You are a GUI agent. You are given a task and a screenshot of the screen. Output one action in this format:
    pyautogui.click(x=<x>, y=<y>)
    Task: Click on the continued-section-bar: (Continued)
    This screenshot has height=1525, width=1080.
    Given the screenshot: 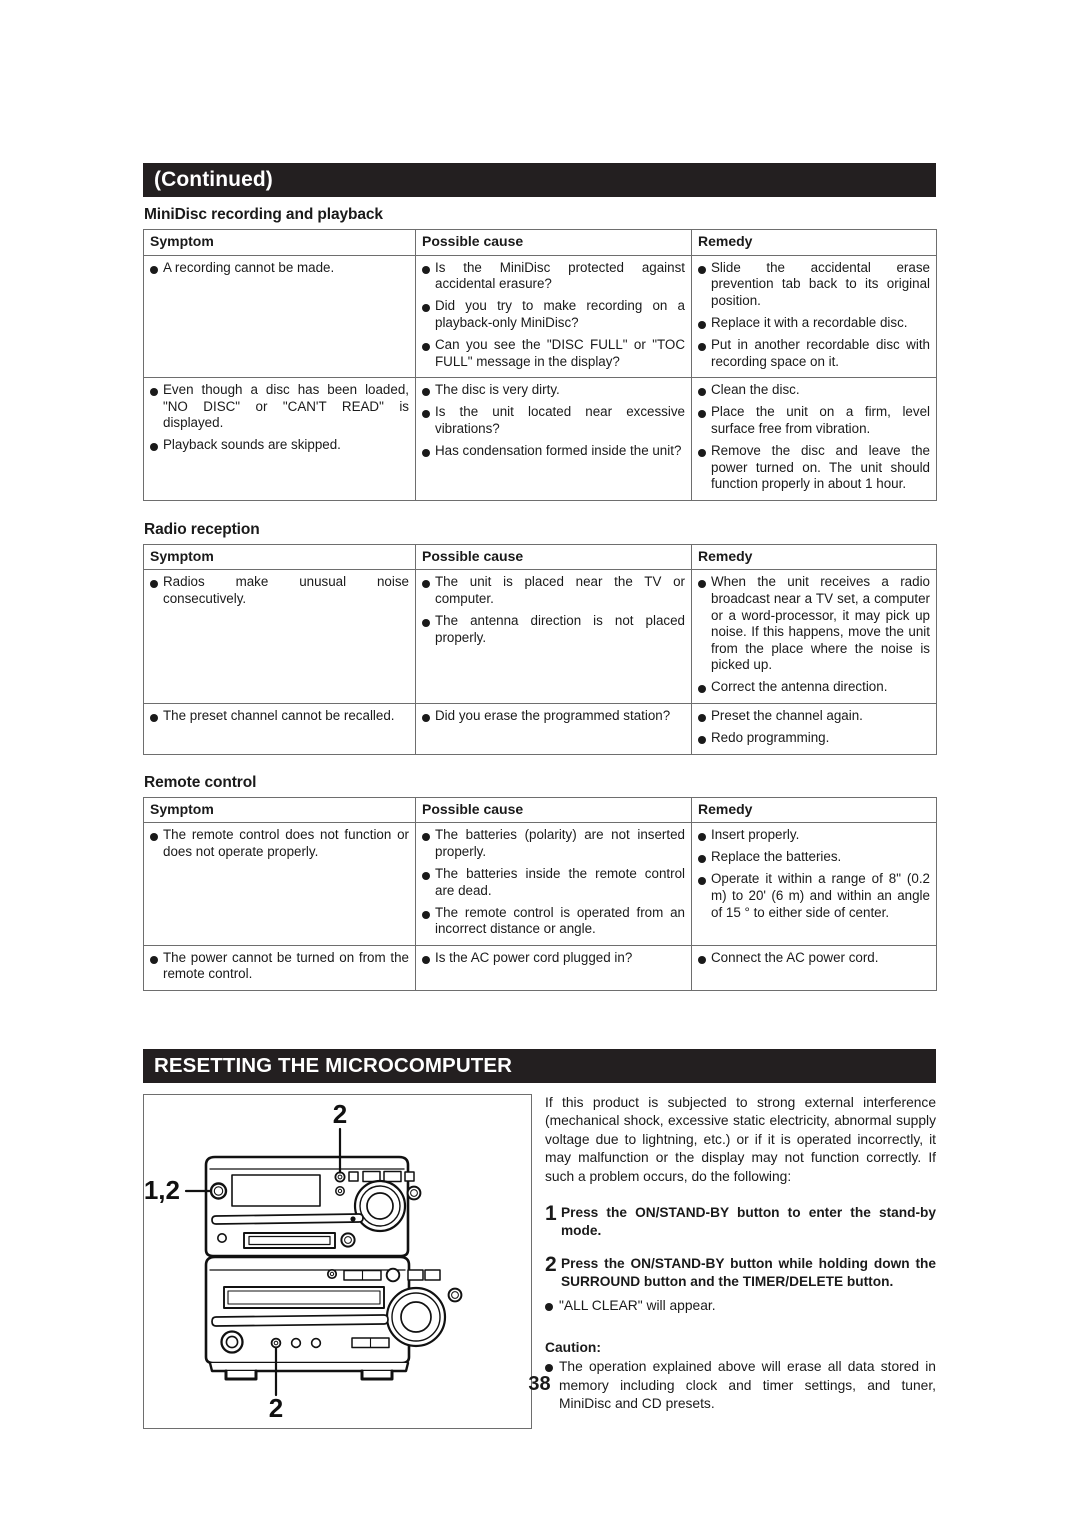 What is the action you would take?
    pyautogui.click(x=539, y=180)
    